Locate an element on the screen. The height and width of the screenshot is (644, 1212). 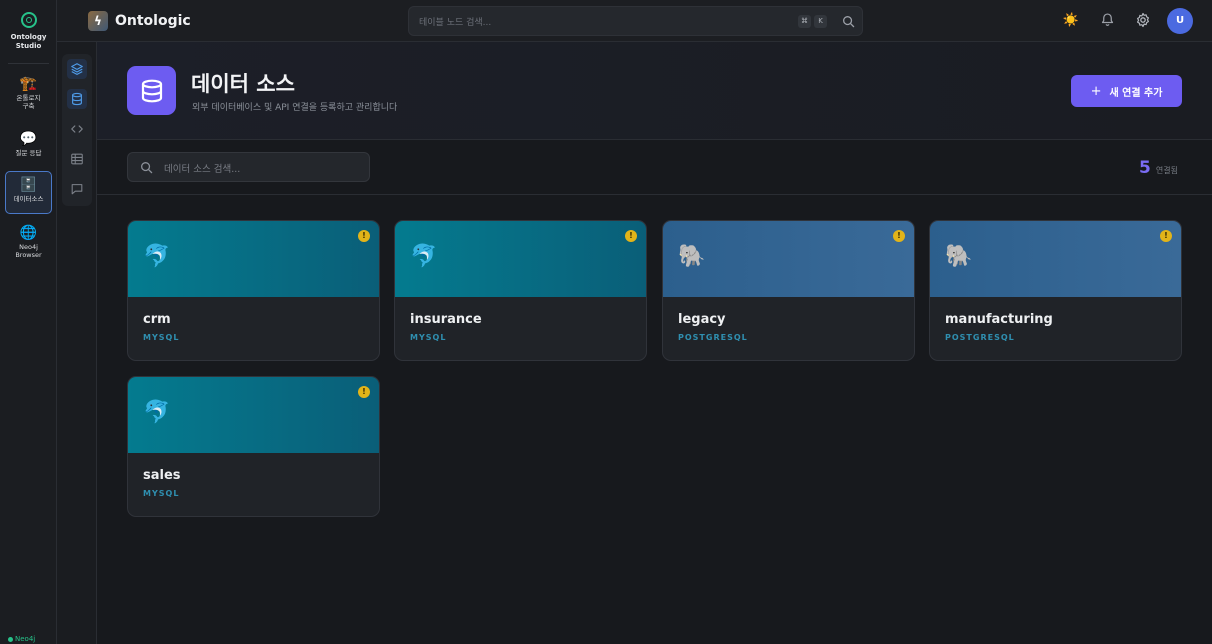
chat-button is located at coordinates (77, 189).